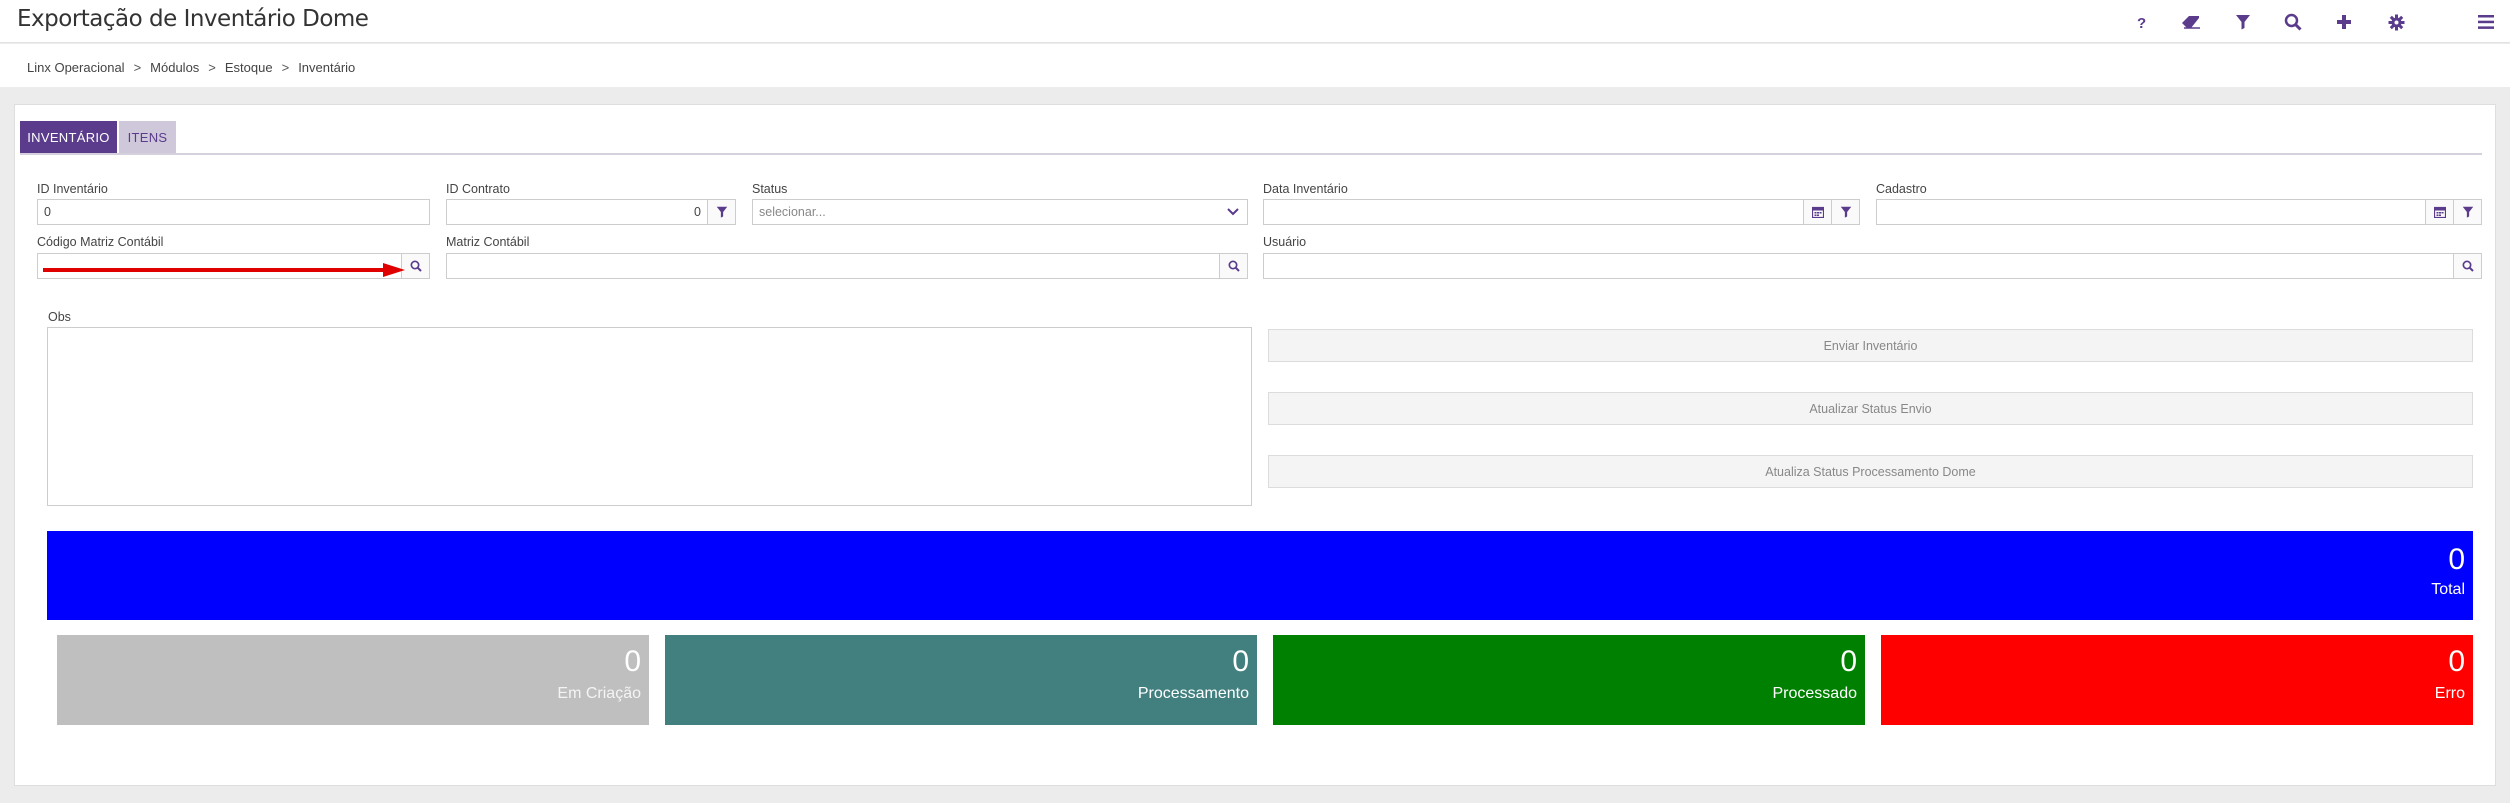 The width and height of the screenshot is (2510, 803). I want to click on matriz-contabil-search-button, so click(1233, 266).